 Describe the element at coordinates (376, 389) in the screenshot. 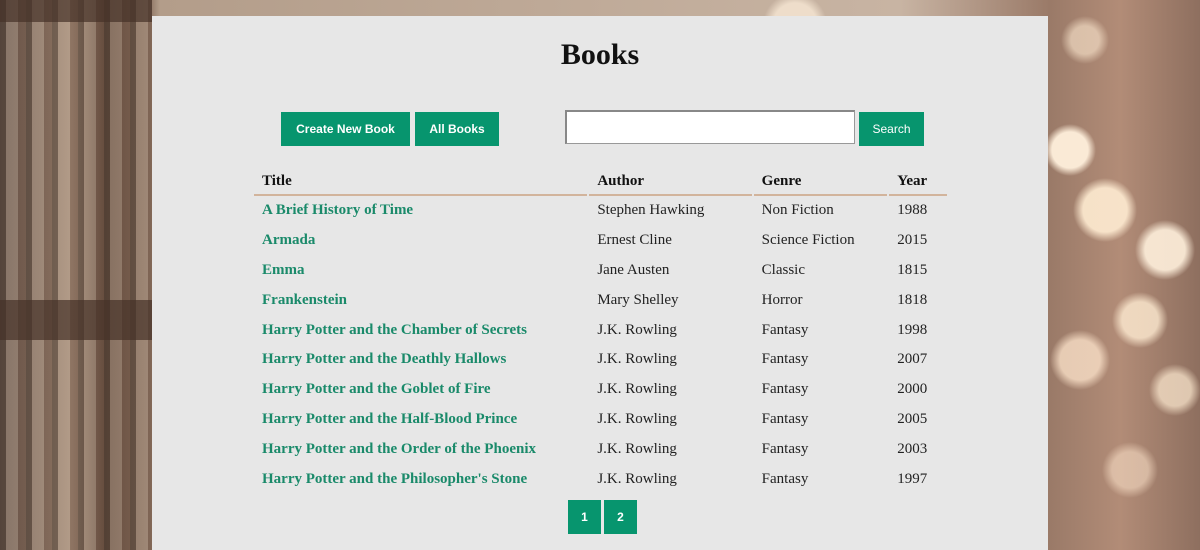

I see `book-title-link: Harry Potter and the Goblet of Fire` at that location.